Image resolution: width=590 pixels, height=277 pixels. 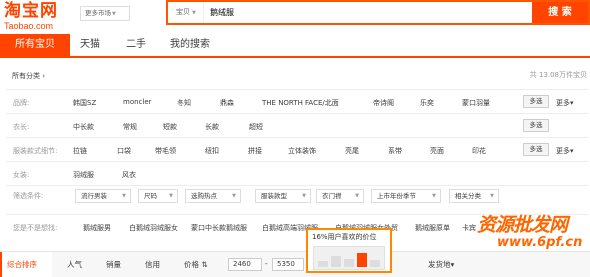 I want to click on filter-option: 乐奕, so click(x=427, y=103).